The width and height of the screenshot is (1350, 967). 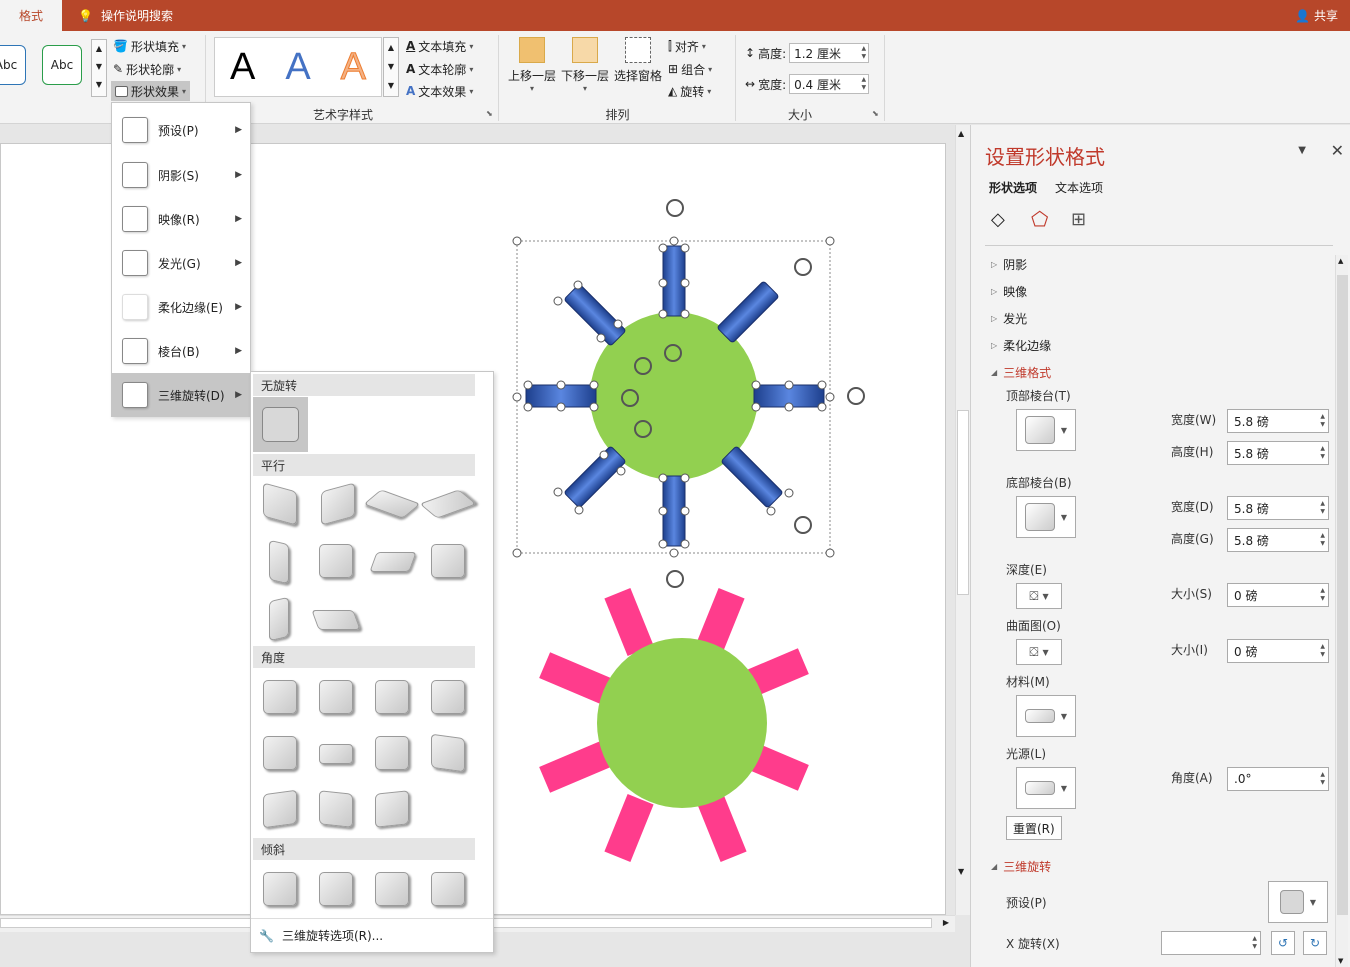 I want to click on text-outline-button: A 文本轮廓 ▾, so click(x=439, y=69).